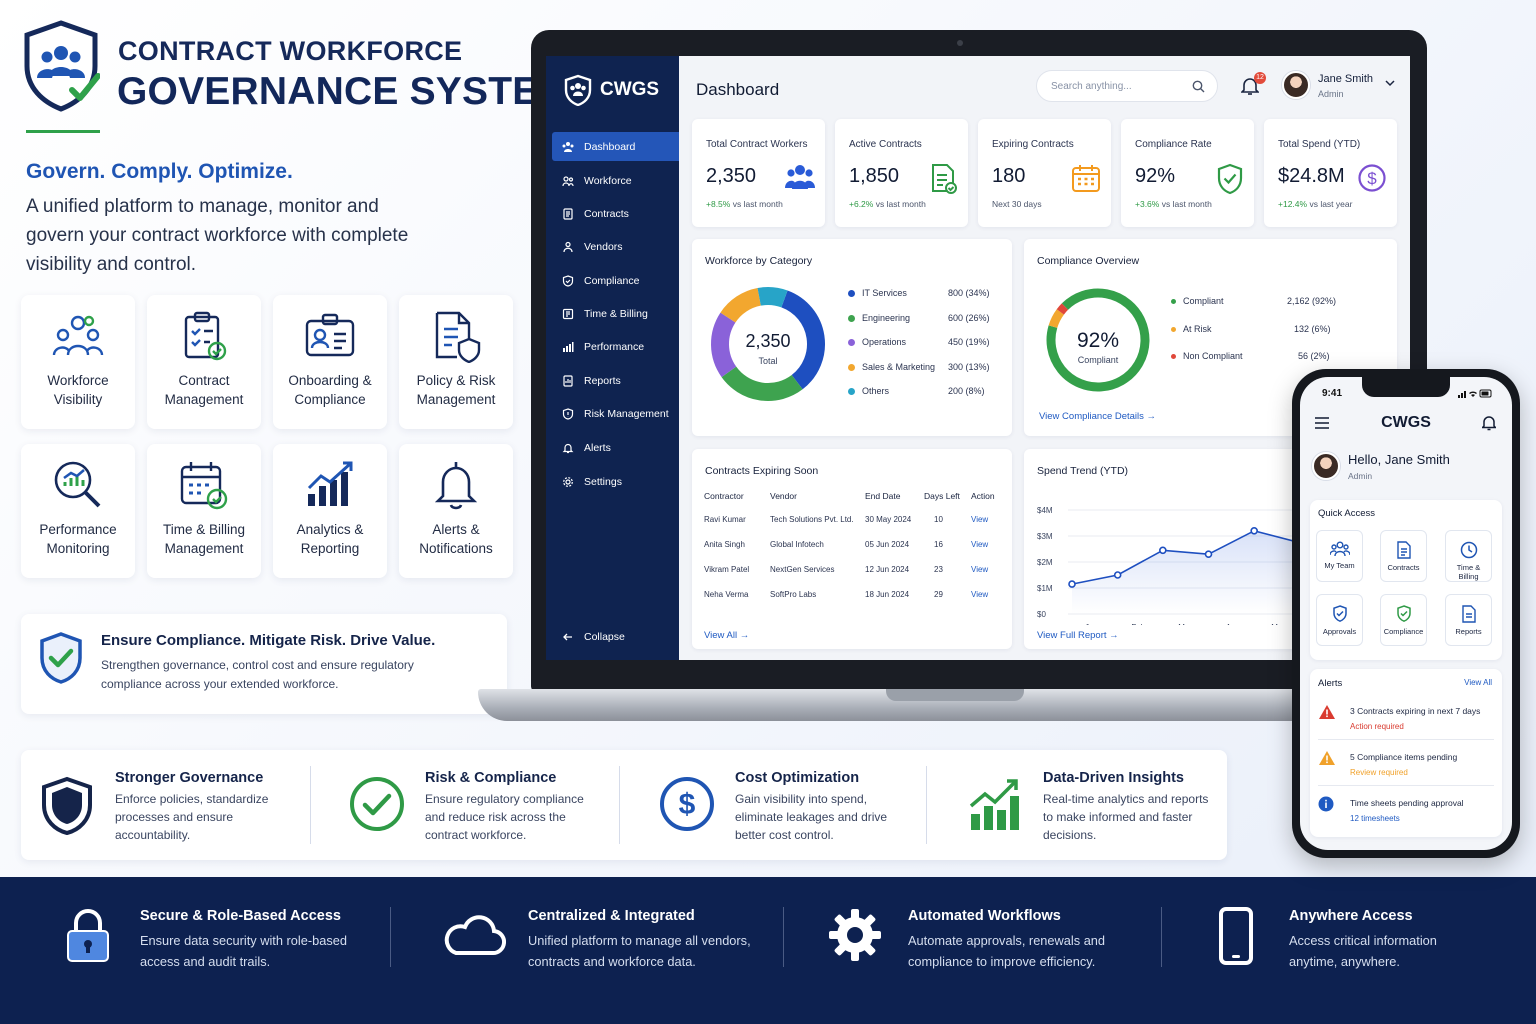  What do you see at coordinates (1468, 620) in the screenshot?
I see `quick-access-reports: Reports` at bounding box center [1468, 620].